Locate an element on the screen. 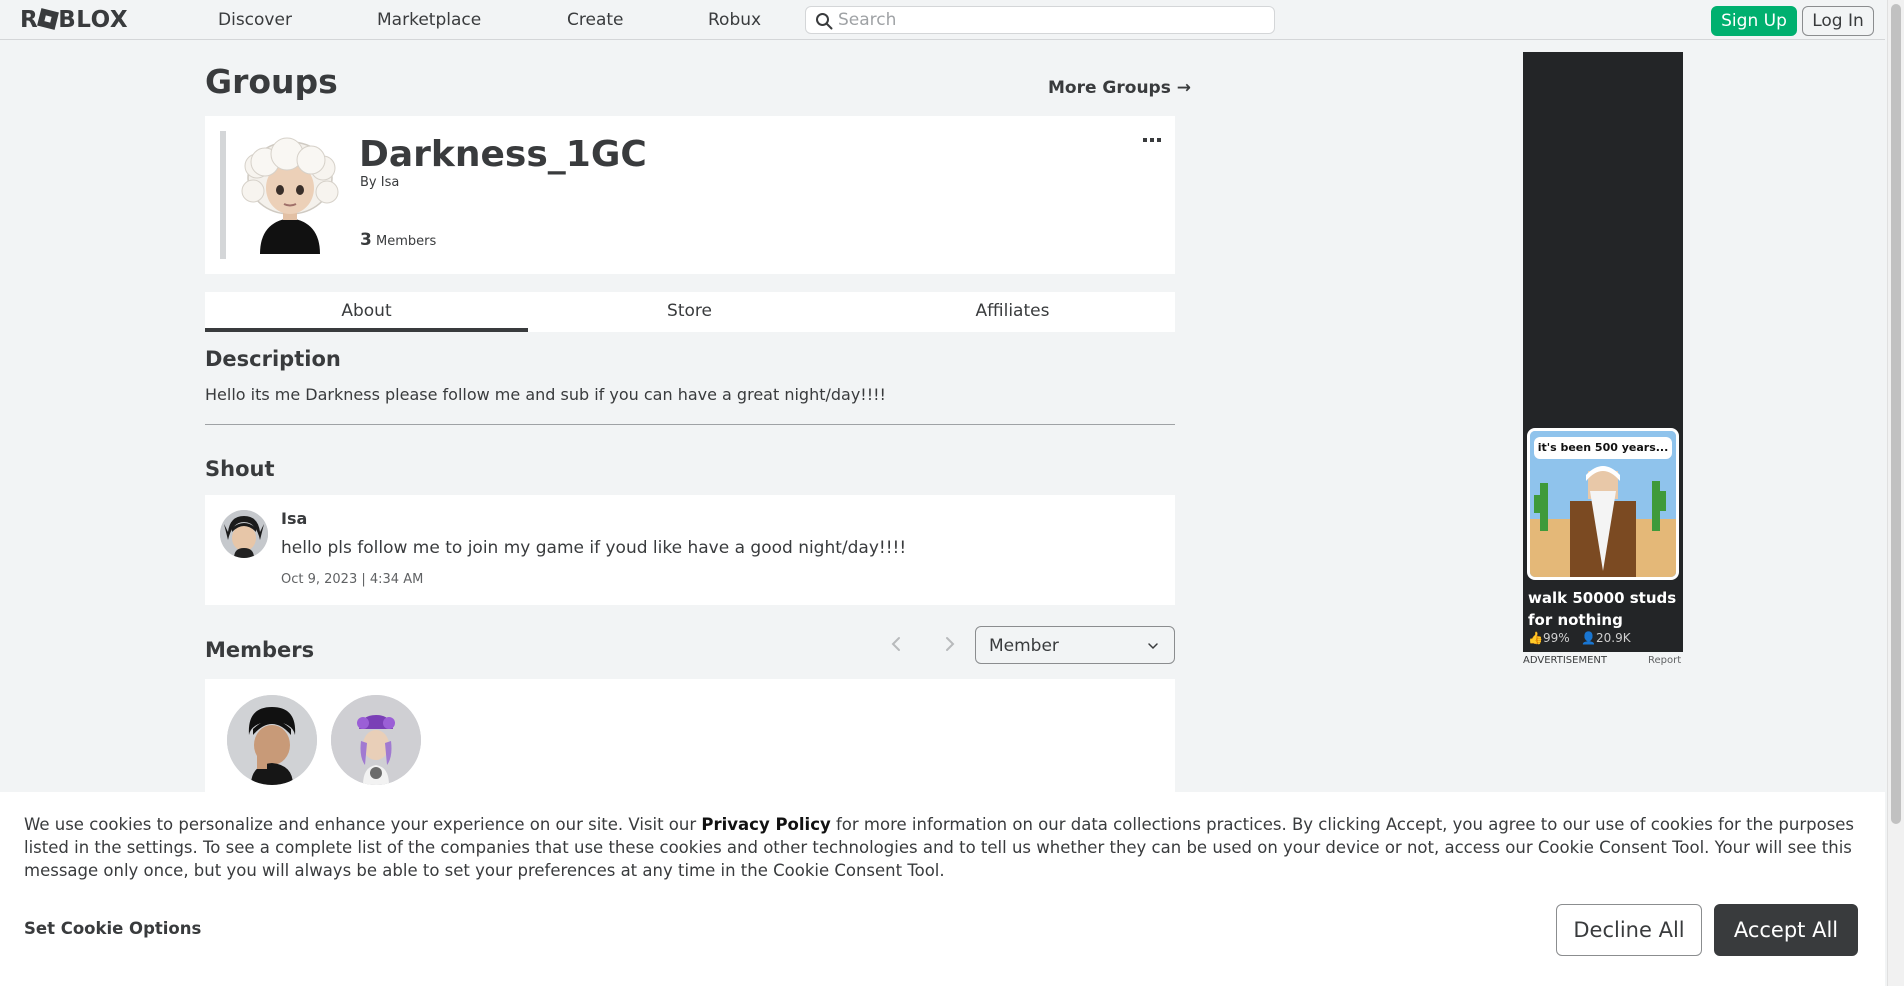  shout-timestamp: Oct 9, 2023 | 4:34 AM is located at coordinates (352, 579).